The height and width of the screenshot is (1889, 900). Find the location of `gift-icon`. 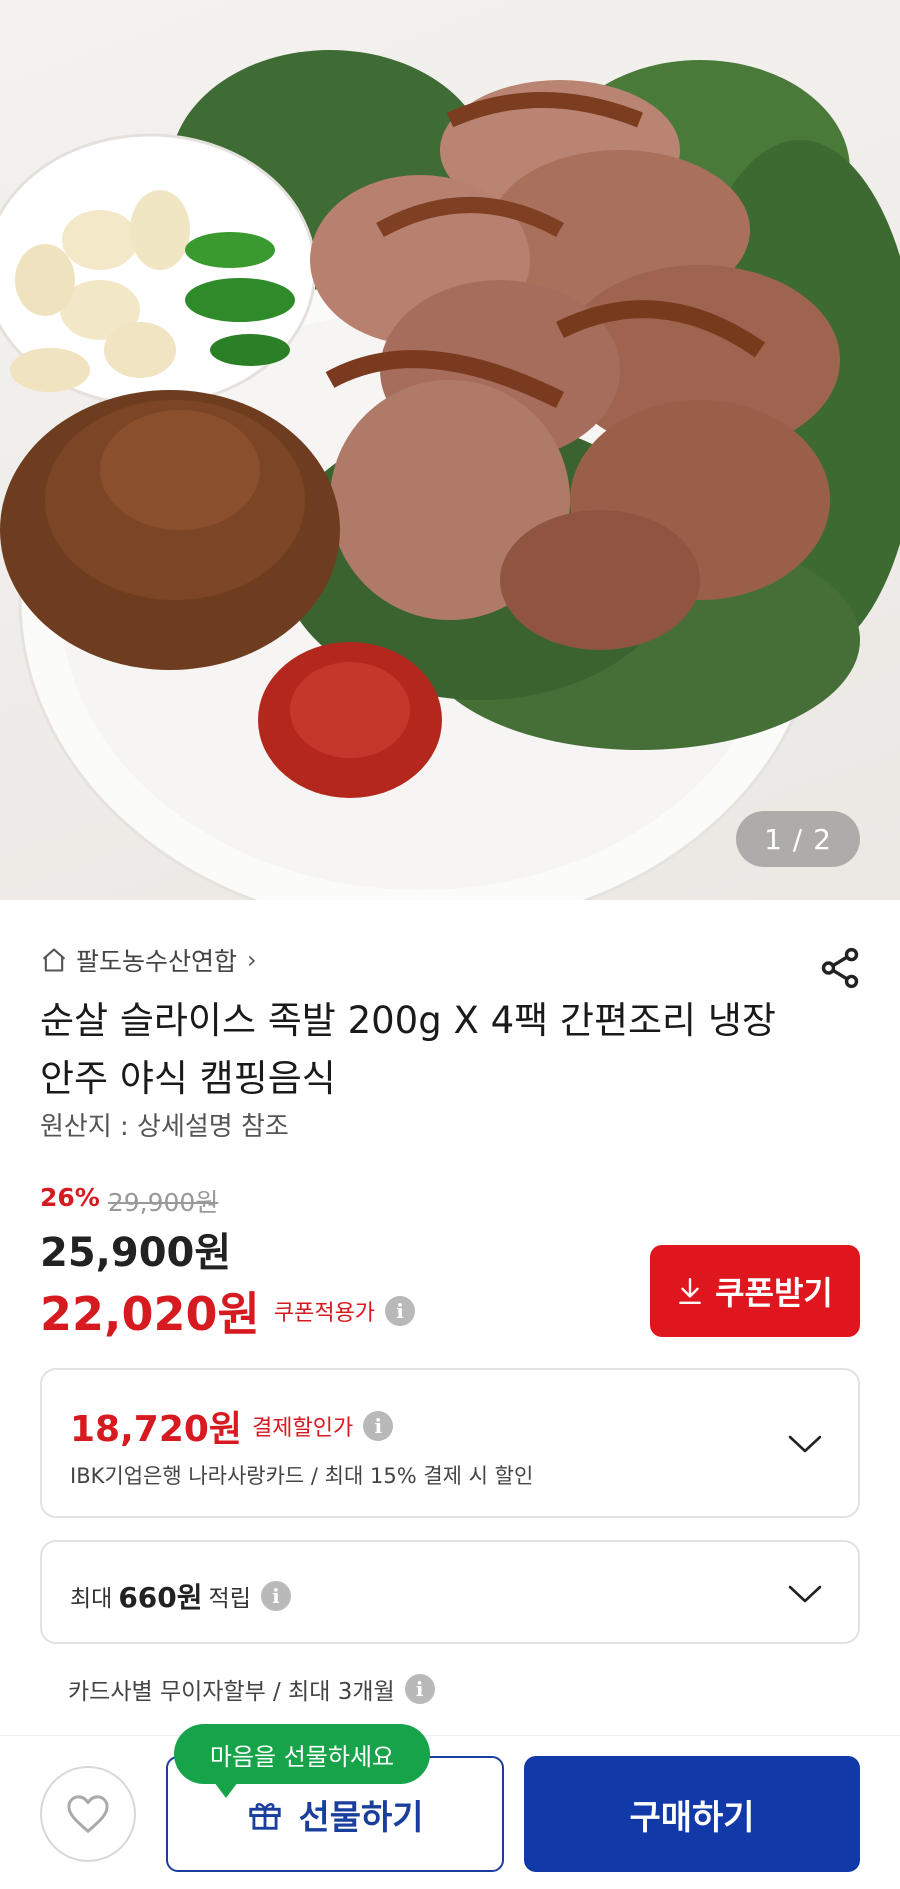

gift-icon is located at coordinates (265, 1816).